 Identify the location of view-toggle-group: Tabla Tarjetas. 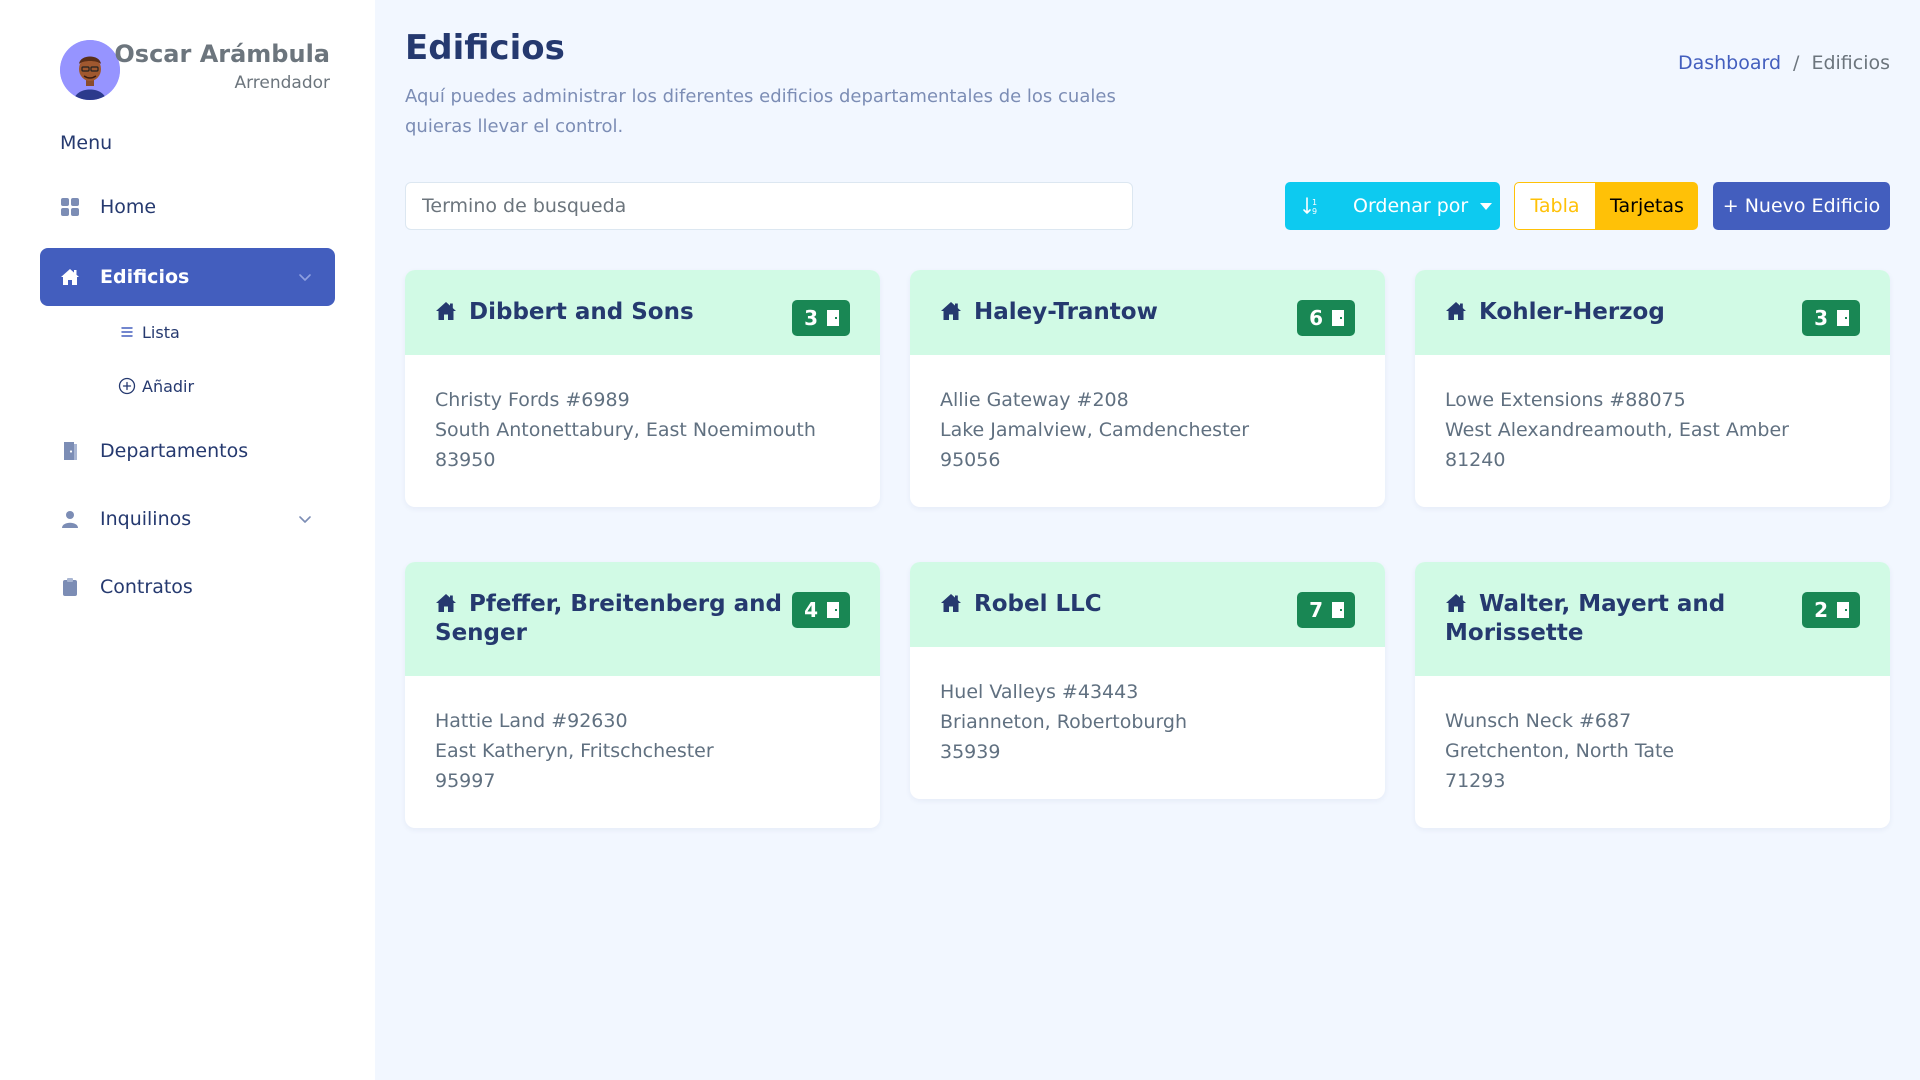
(1606, 206).